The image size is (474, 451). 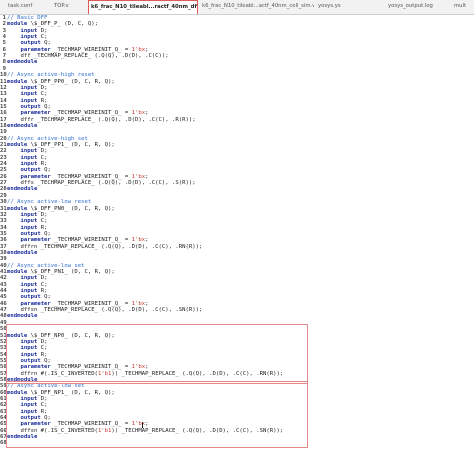 I want to click on tab-7: mult, so click(x=463, y=7).